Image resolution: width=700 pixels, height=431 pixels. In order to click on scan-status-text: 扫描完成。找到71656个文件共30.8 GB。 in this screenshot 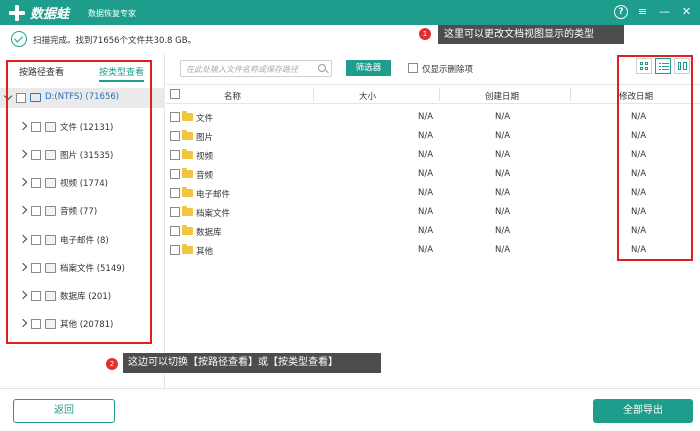, I will do `click(115, 41)`.